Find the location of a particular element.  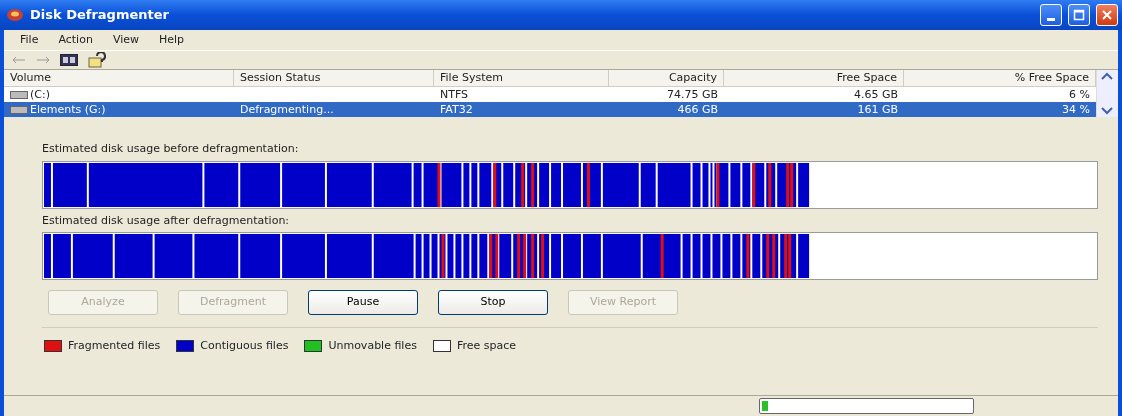

menu-item: File is located at coordinates (29, 40).